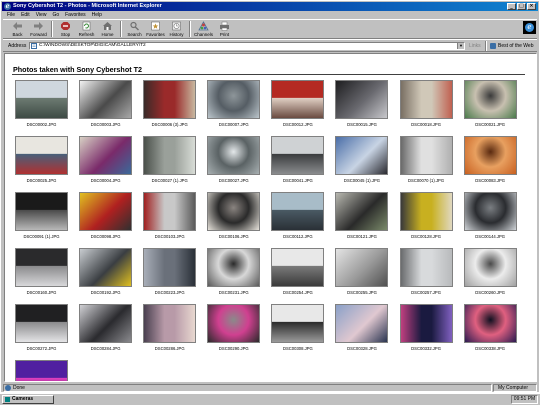  I want to click on photo-item: DSC00272.JPG, so click(41, 327).